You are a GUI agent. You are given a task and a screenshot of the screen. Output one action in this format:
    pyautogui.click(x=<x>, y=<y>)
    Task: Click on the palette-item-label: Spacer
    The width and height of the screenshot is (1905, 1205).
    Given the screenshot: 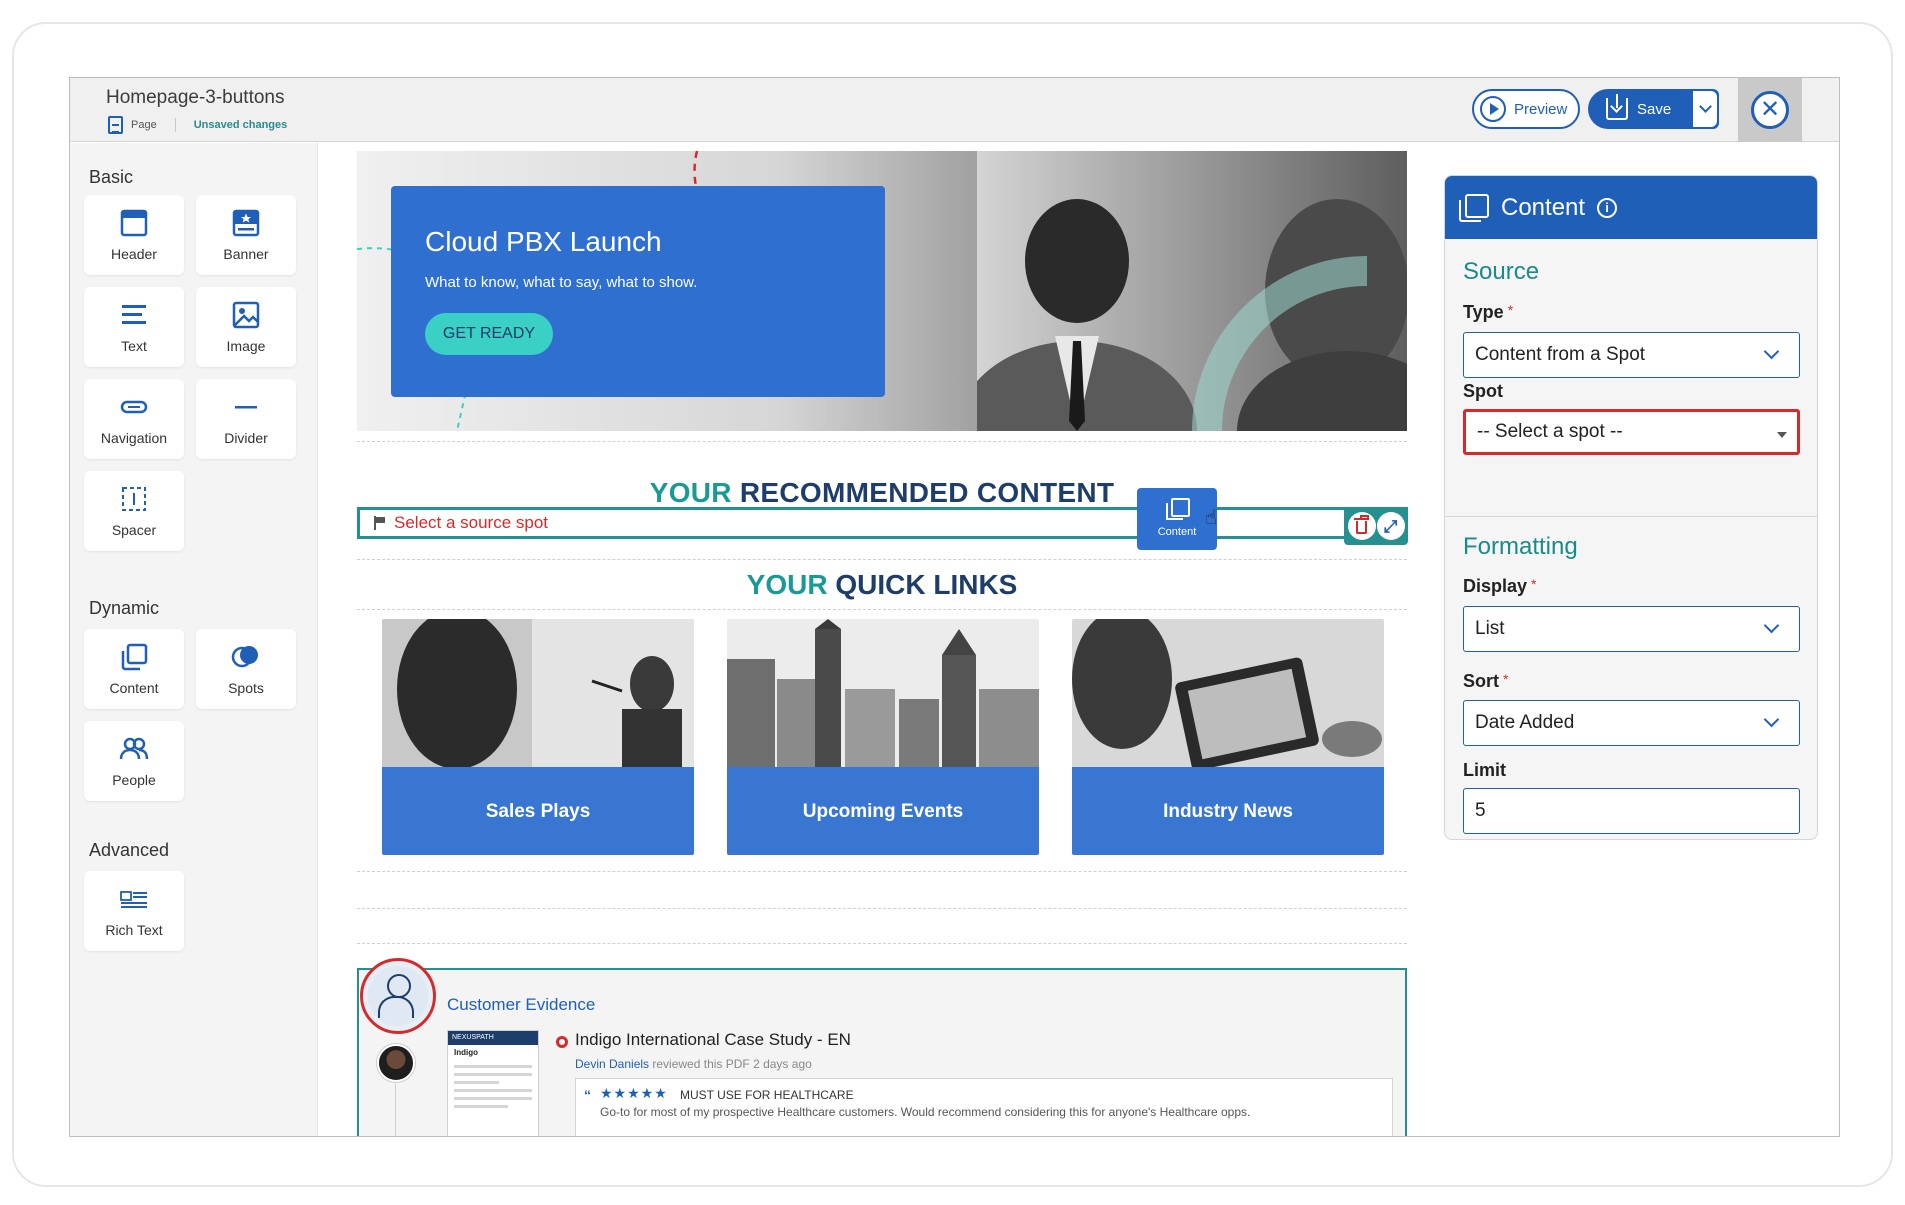 What is the action you would take?
    pyautogui.click(x=134, y=530)
    